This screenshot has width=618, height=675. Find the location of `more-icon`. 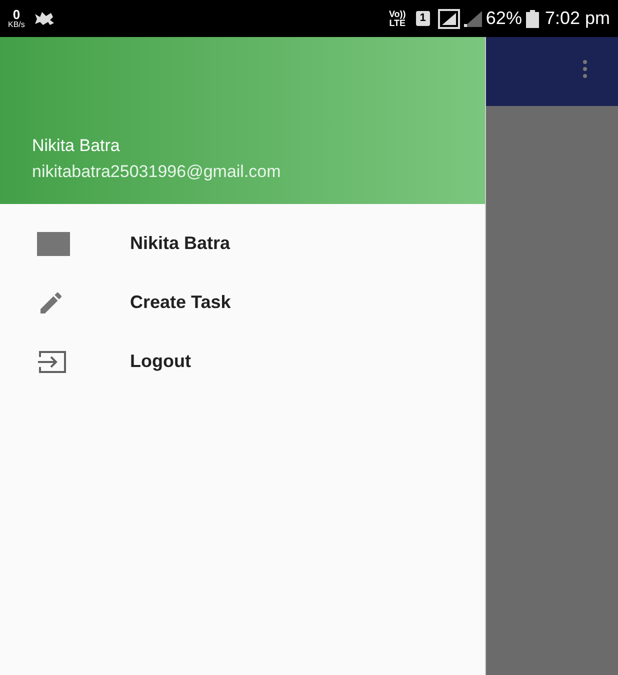

more-icon is located at coordinates (585, 69).